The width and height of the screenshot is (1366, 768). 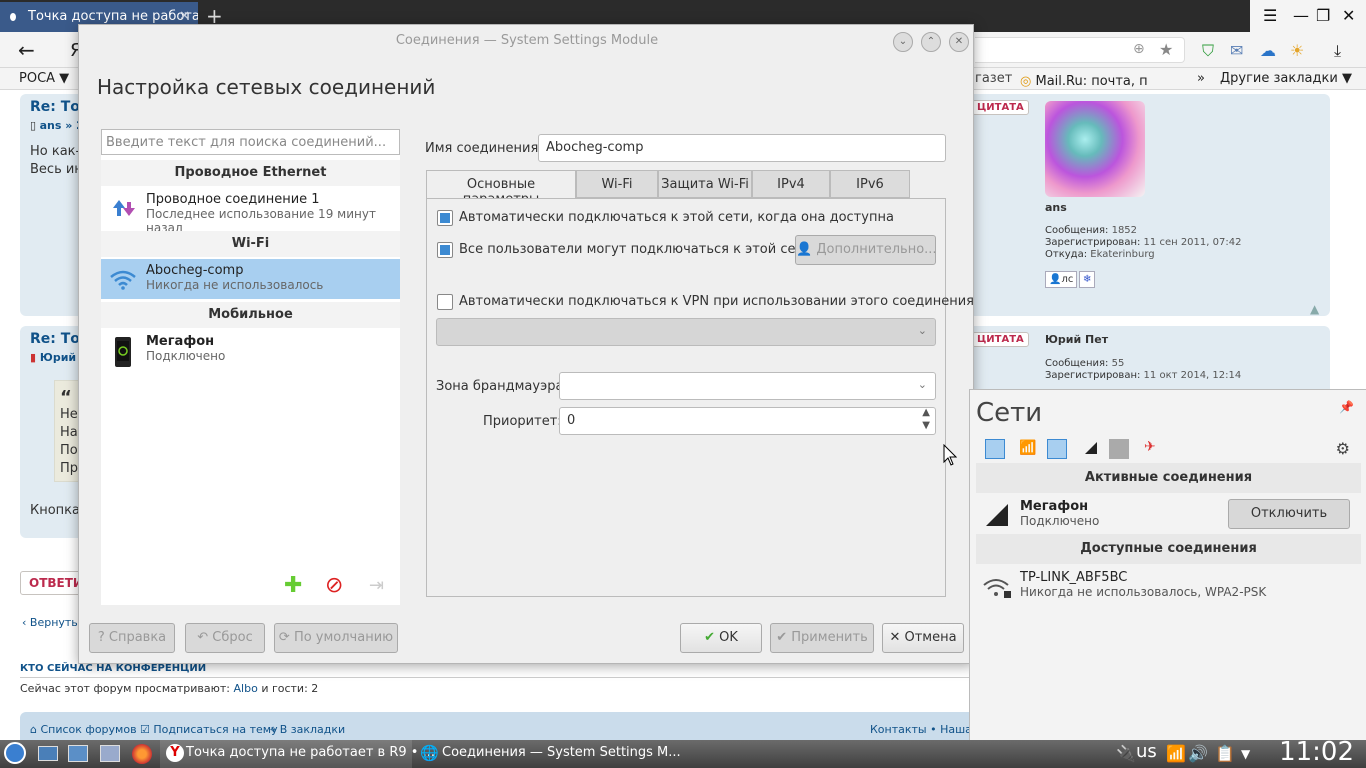 What do you see at coordinates (1343, 448) in the screenshot?
I see `settings-sliders-icon: ⚙` at bounding box center [1343, 448].